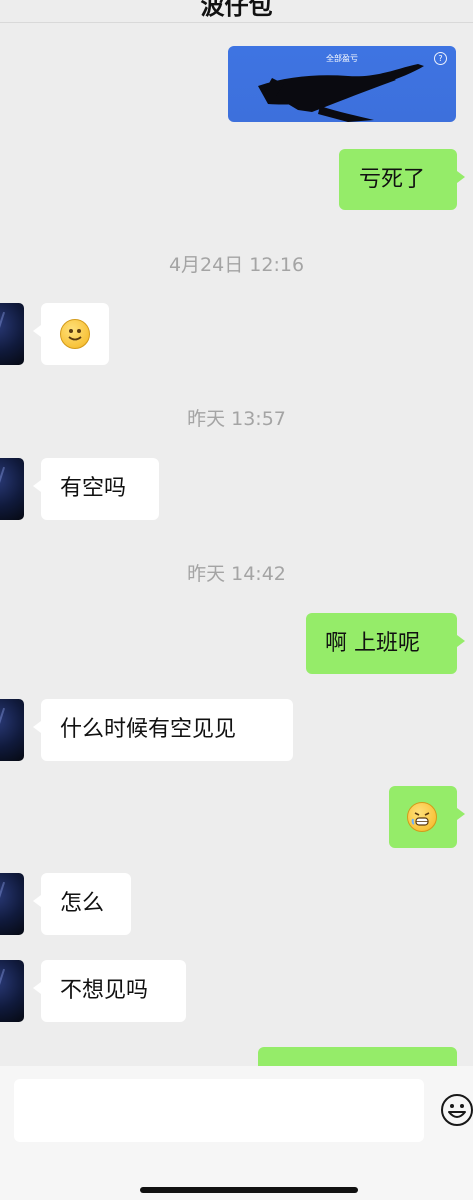  Describe the element at coordinates (236, 265) in the screenshot. I see `timestamp: 4月24日 12:16` at that location.